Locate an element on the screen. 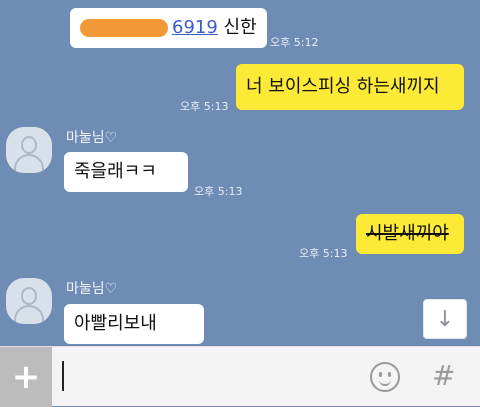  text-cursor is located at coordinates (63, 376).